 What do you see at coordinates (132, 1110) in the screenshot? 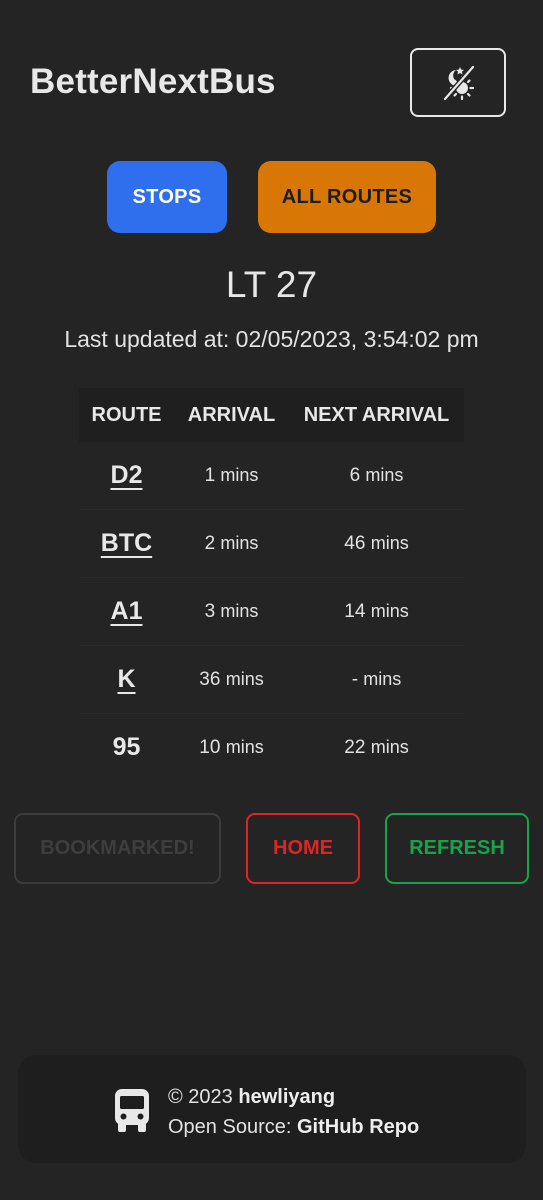
I see `bus-icon` at bounding box center [132, 1110].